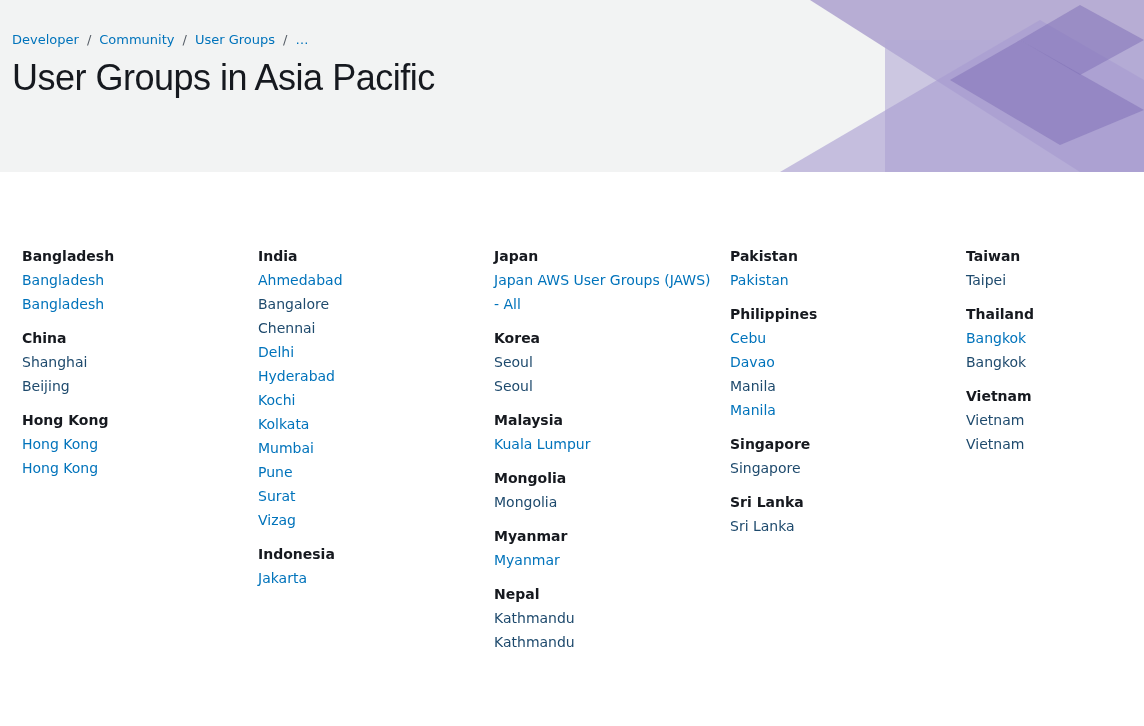 This screenshot has height=726, width=1144. I want to click on city-link: Japan AWS User Groups (JAWS) - All, so click(612, 292).